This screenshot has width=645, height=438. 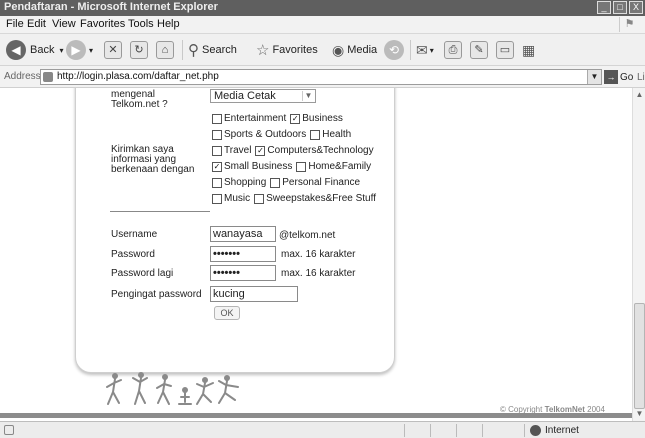 What do you see at coordinates (404, 430) in the screenshot?
I see `status-separator` at bounding box center [404, 430].